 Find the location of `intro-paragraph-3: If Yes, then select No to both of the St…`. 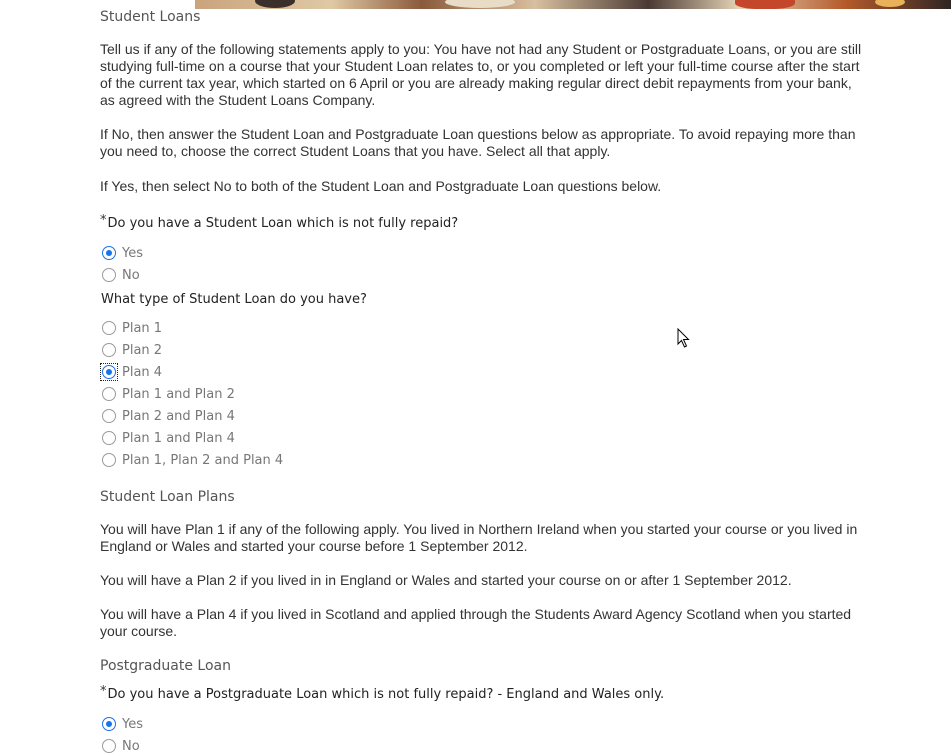

intro-paragraph-3: If Yes, then select No to both of the St… is located at coordinates (381, 186).